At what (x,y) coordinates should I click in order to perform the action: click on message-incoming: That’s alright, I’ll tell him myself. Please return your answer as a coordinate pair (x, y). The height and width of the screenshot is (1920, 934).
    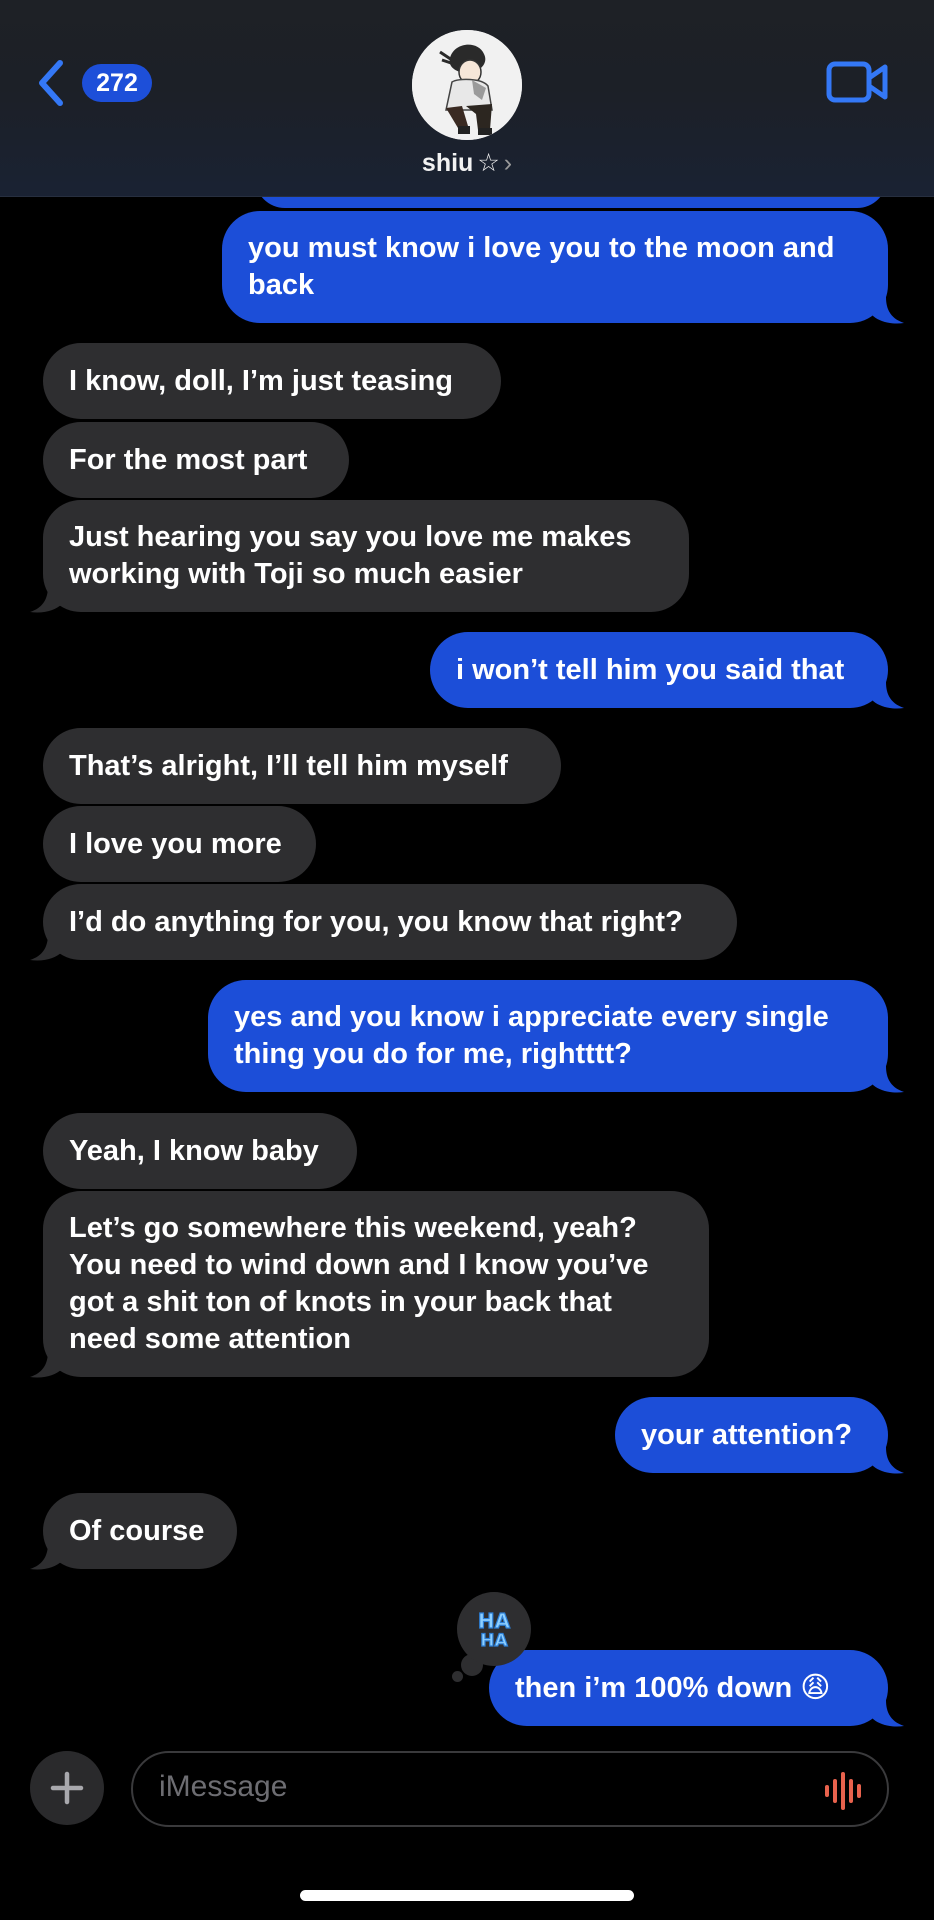
    Looking at the image, I should click on (302, 766).